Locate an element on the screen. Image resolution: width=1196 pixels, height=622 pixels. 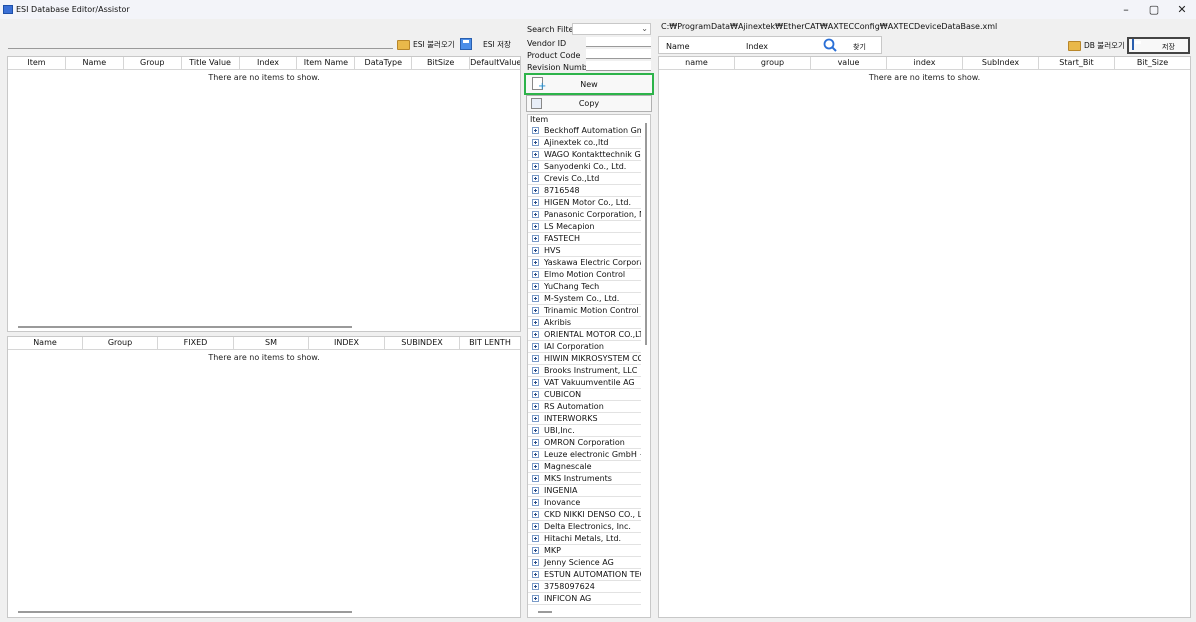
tree-item: CKD NIKKI DENSO CO., LTD. is located at coordinates (584, 515).